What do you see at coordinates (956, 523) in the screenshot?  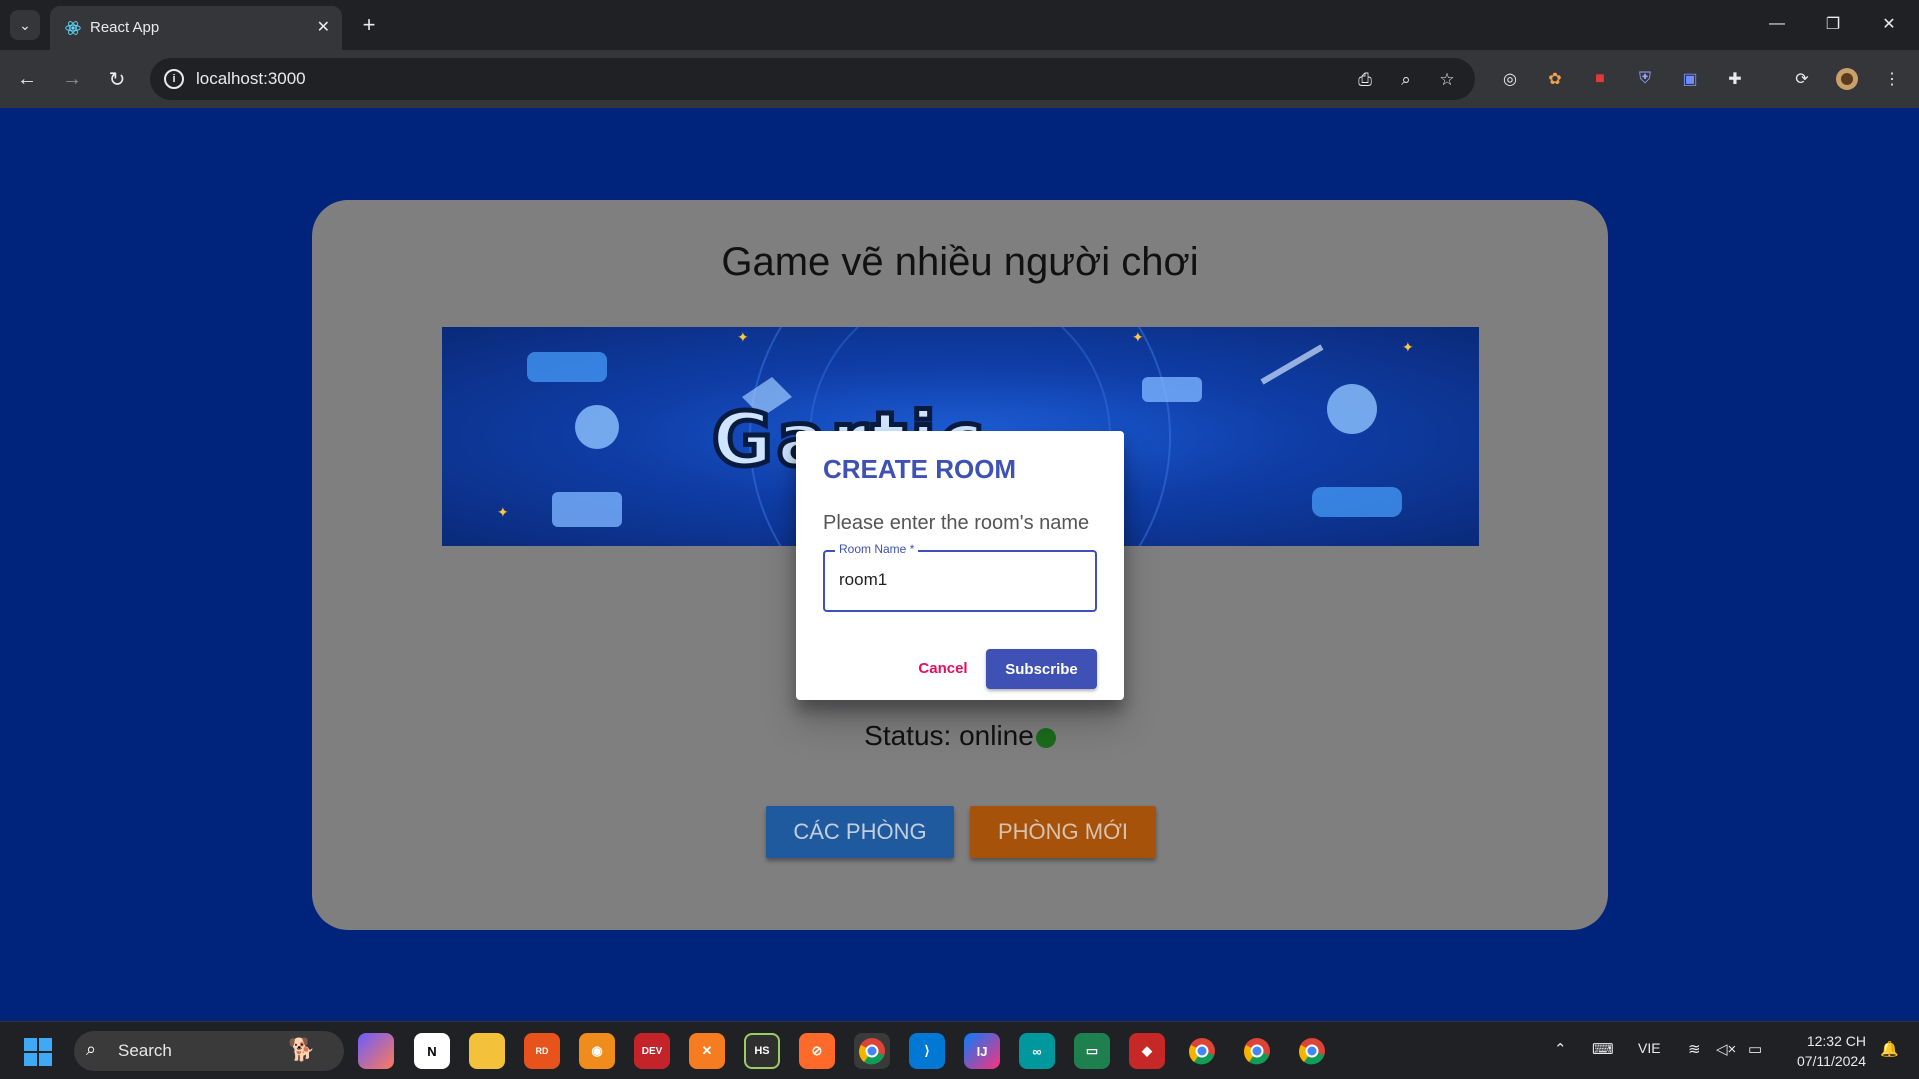 I see `dialog-description: Please enter the room's name` at bounding box center [956, 523].